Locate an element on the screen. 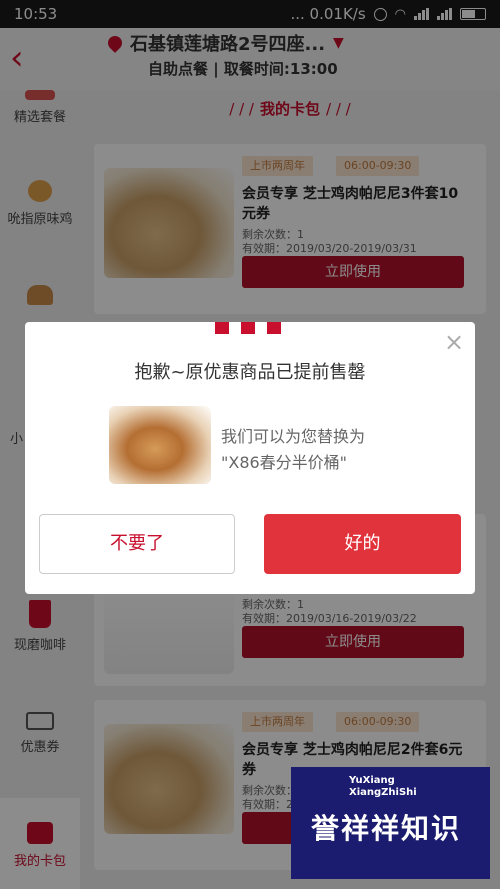 The image size is (500, 889). watermark-pinyin-2: XiangZhiShi is located at coordinates (383, 792).